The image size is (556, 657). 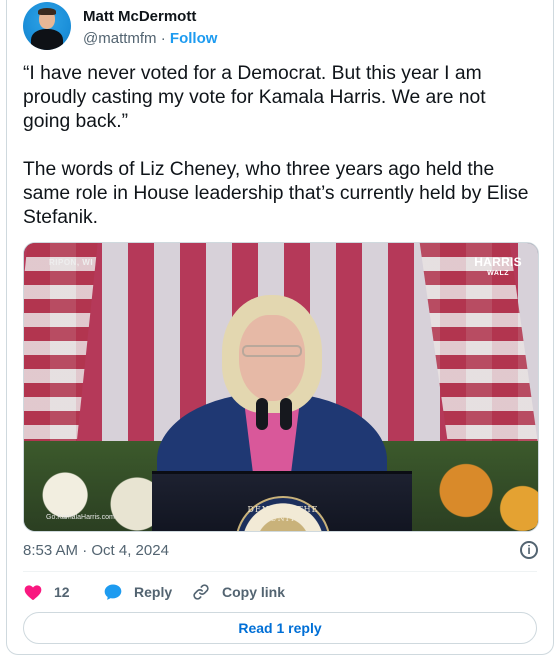 What do you see at coordinates (498, 273) in the screenshot?
I see `media-brand-line2: WALZ` at bounding box center [498, 273].